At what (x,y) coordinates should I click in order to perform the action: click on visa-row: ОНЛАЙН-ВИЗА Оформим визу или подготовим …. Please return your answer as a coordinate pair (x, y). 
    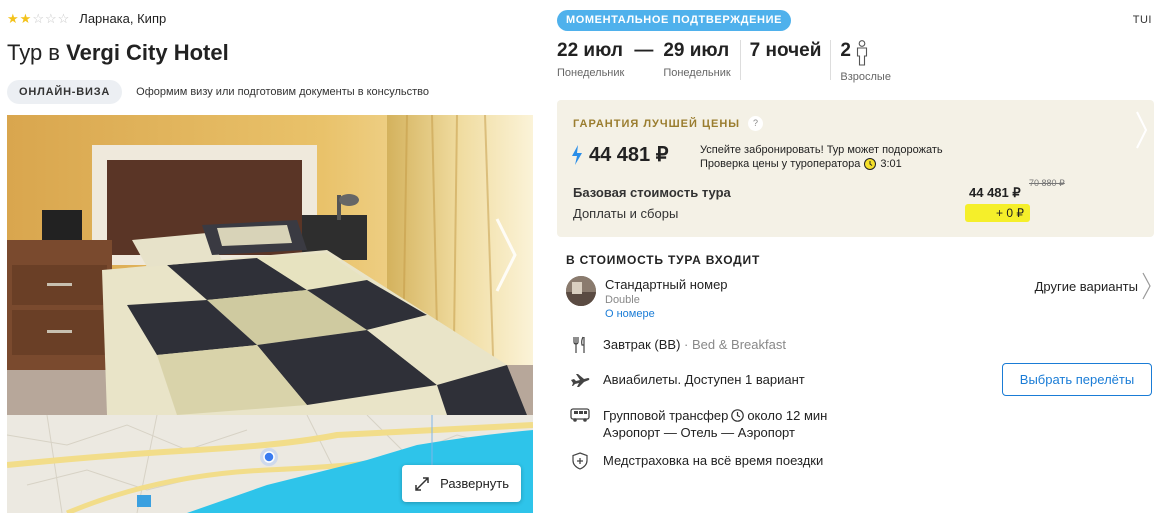
    Looking at the image, I should click on (218, 92).